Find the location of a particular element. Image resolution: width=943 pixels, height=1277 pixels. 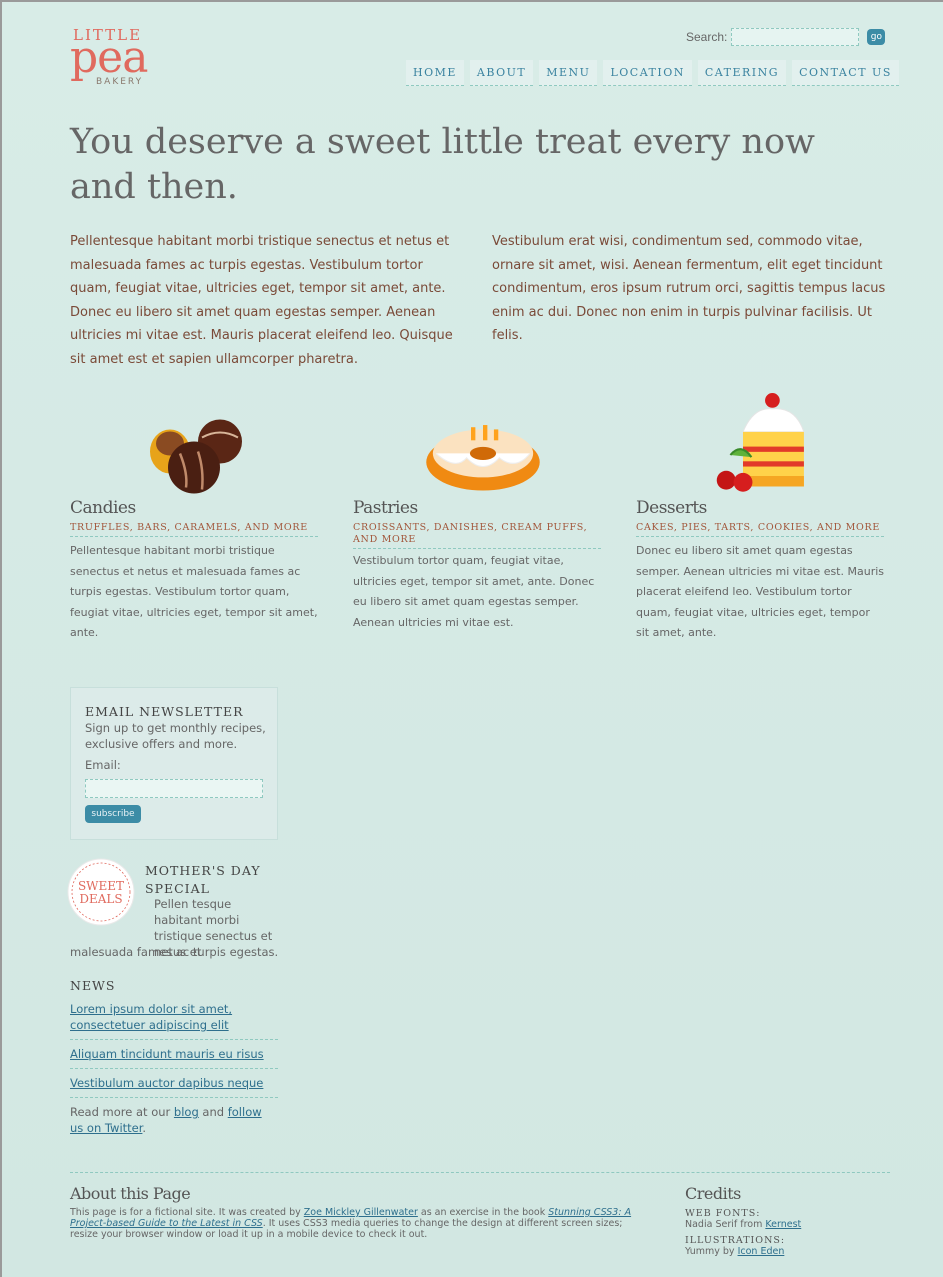

web-fonts-pre: Nadia Serif from is located at coordinates (725, 1224).